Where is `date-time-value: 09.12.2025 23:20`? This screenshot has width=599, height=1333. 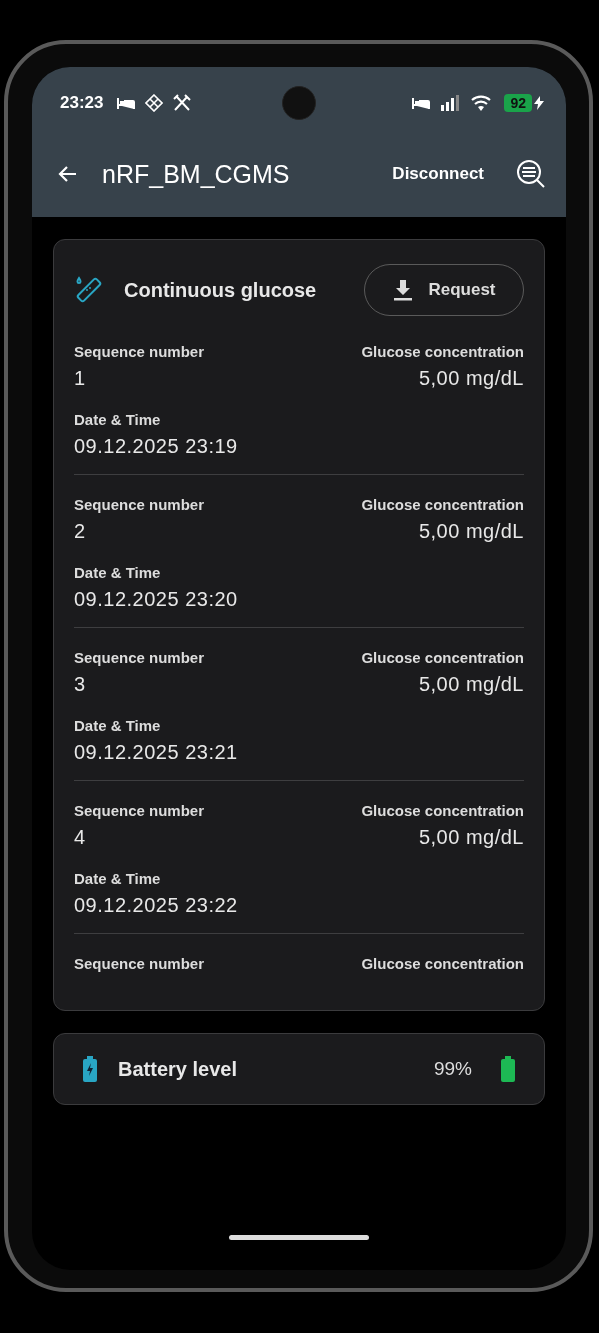
date-time-value: 09.12.2025 23:20 is located at coordinates (156, 599).